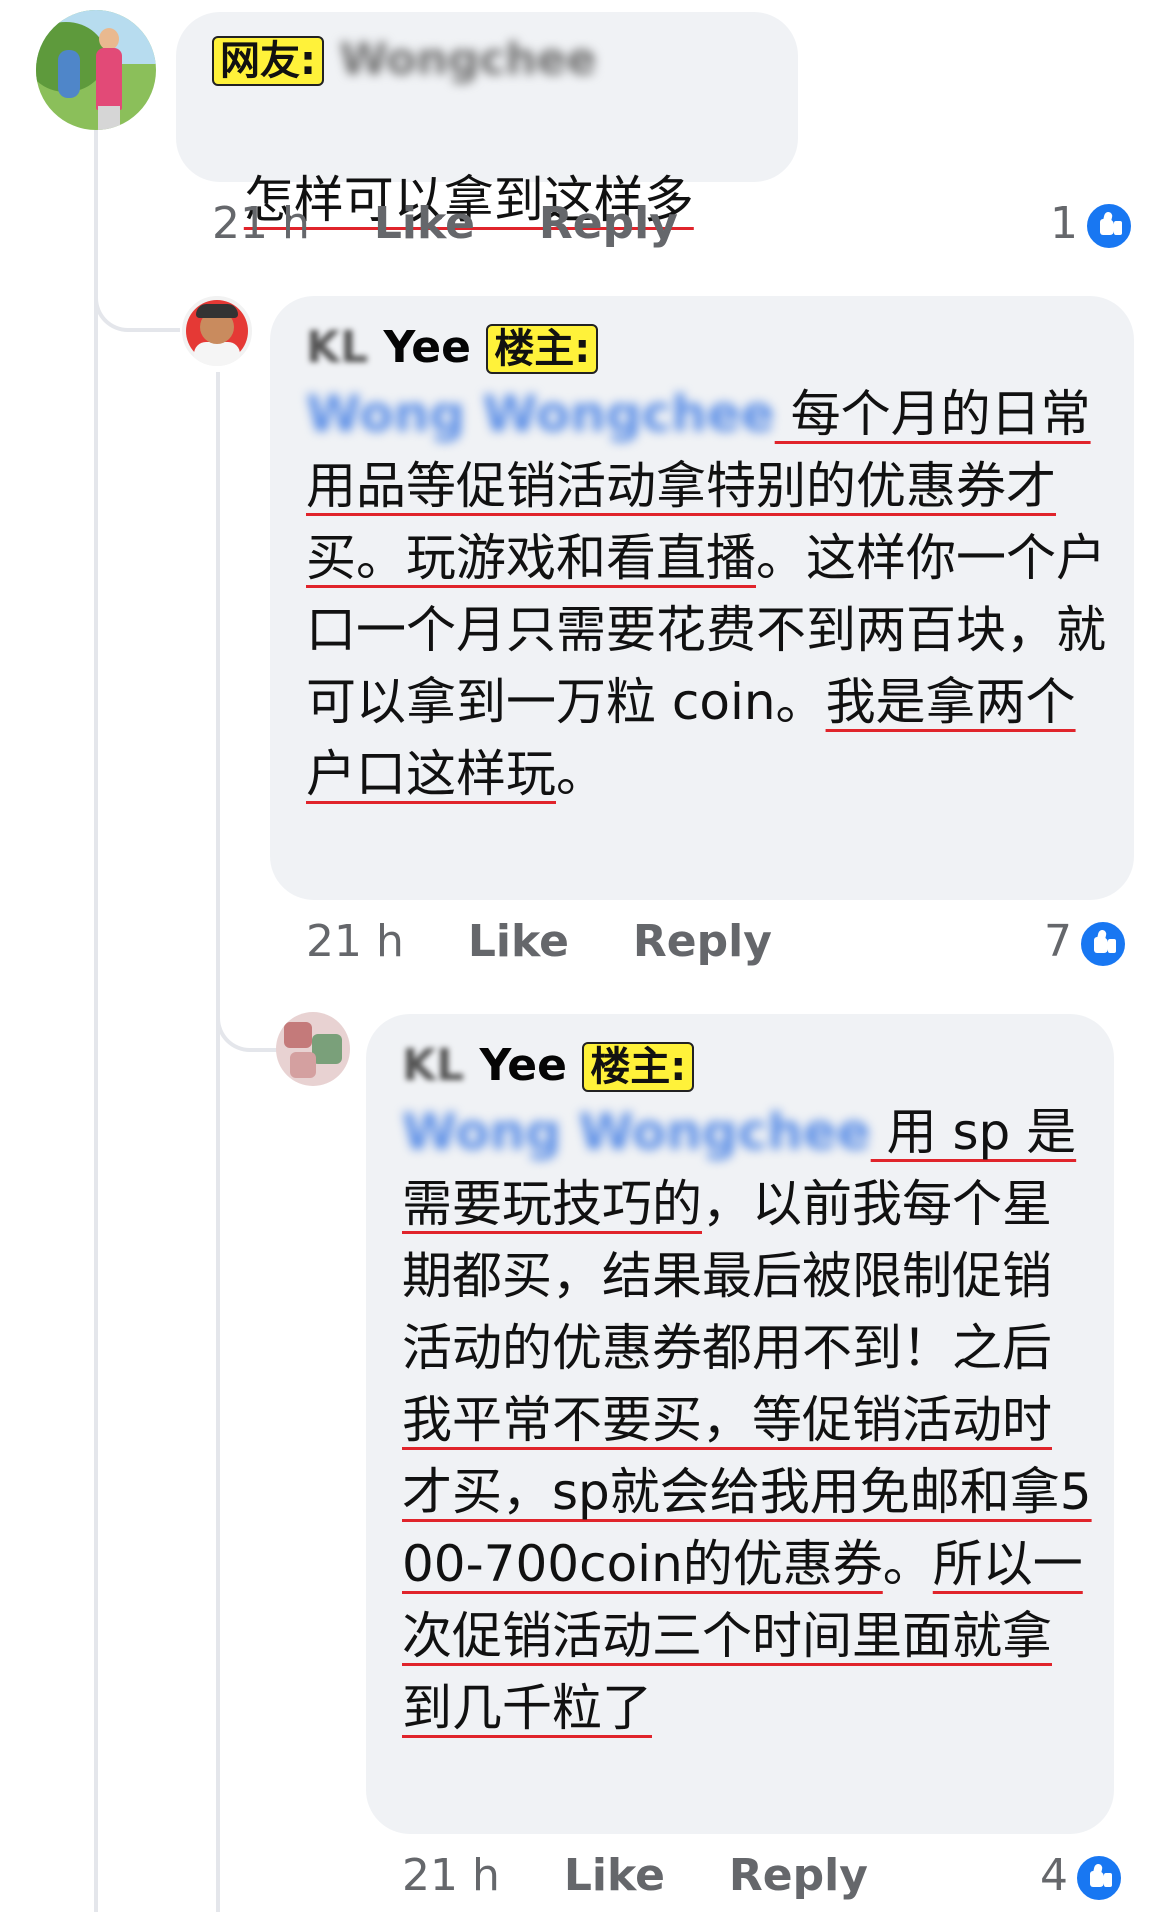 Image resolution: width=1170 pixels, height=1912 pixels. I want to click on comment-3-like-button: Like, so click(614, 1876).